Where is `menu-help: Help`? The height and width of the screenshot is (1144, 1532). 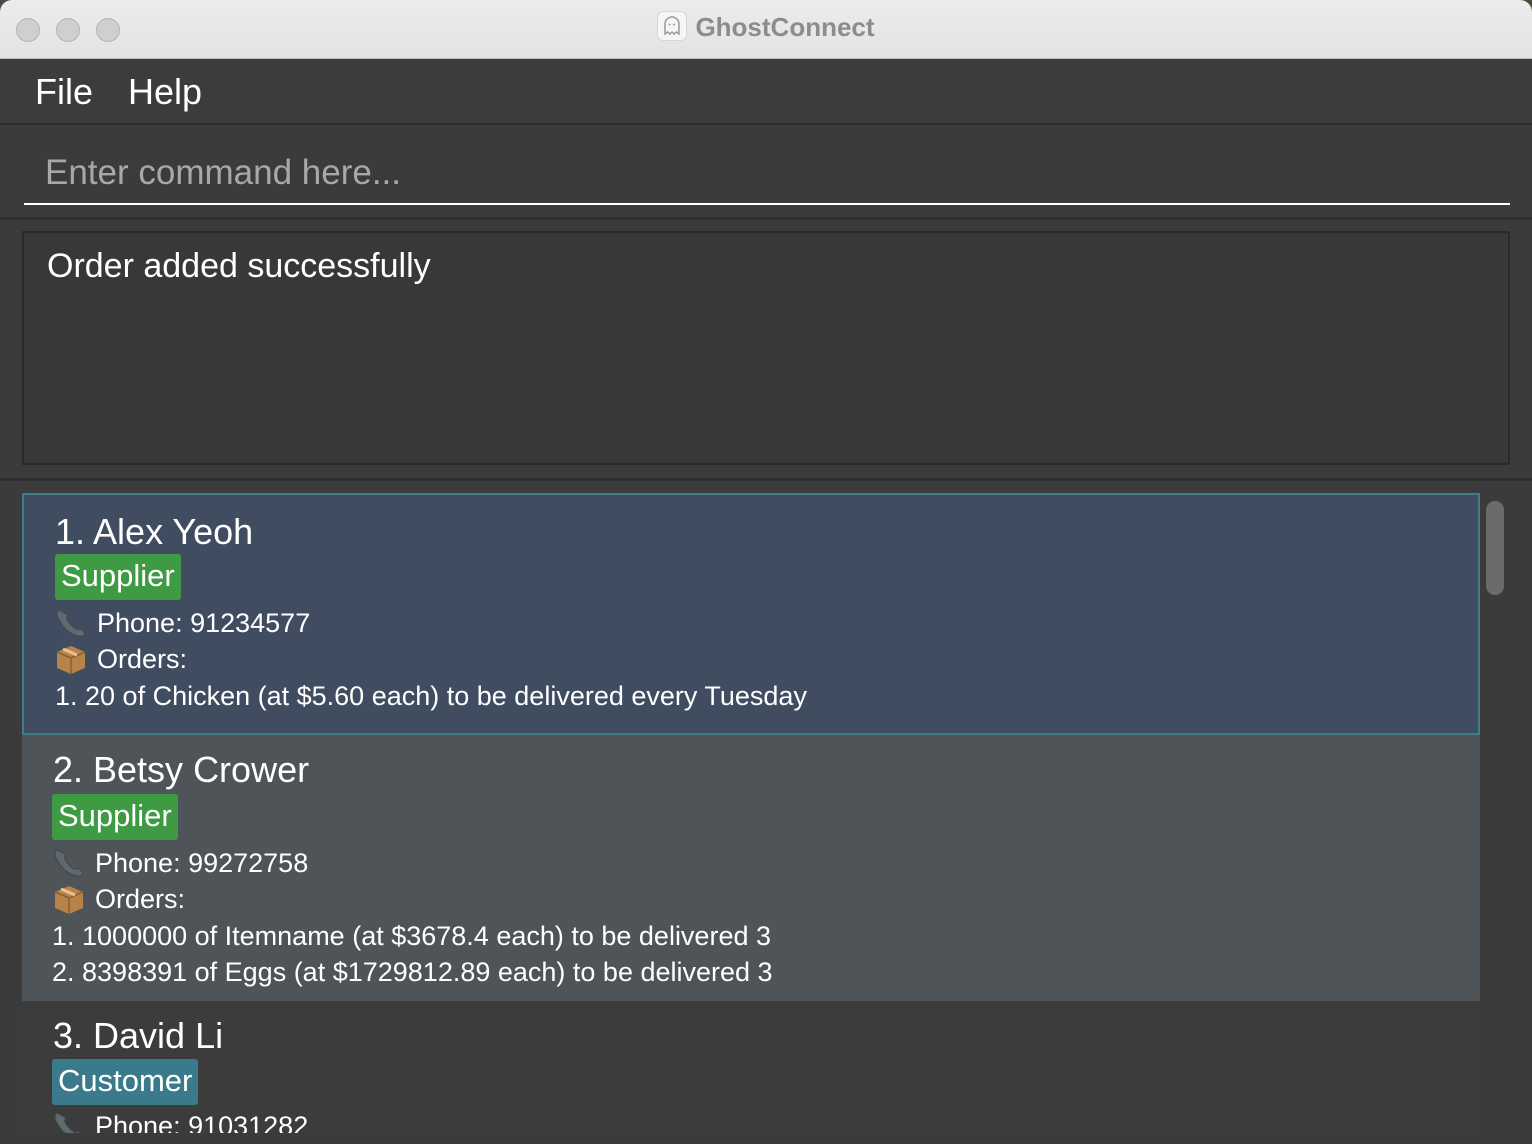
menu-help: Help is located at coordinates (165, 92).